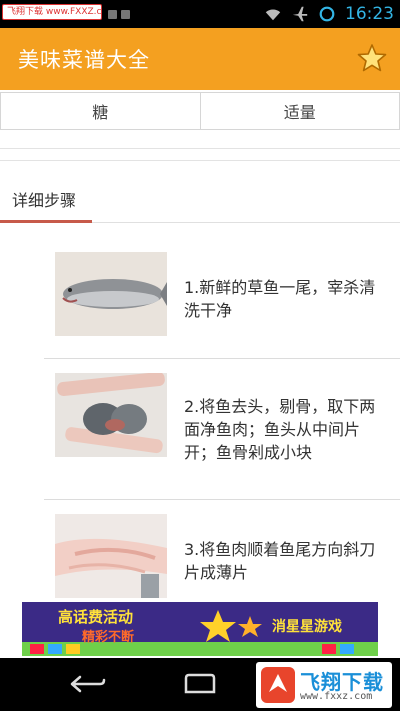 The height and width of the screenshot is (711, 400). Describe the element at coordinates (336, 696) in the screenshot. I see `logo-url: www.fxxz.com` at that location.